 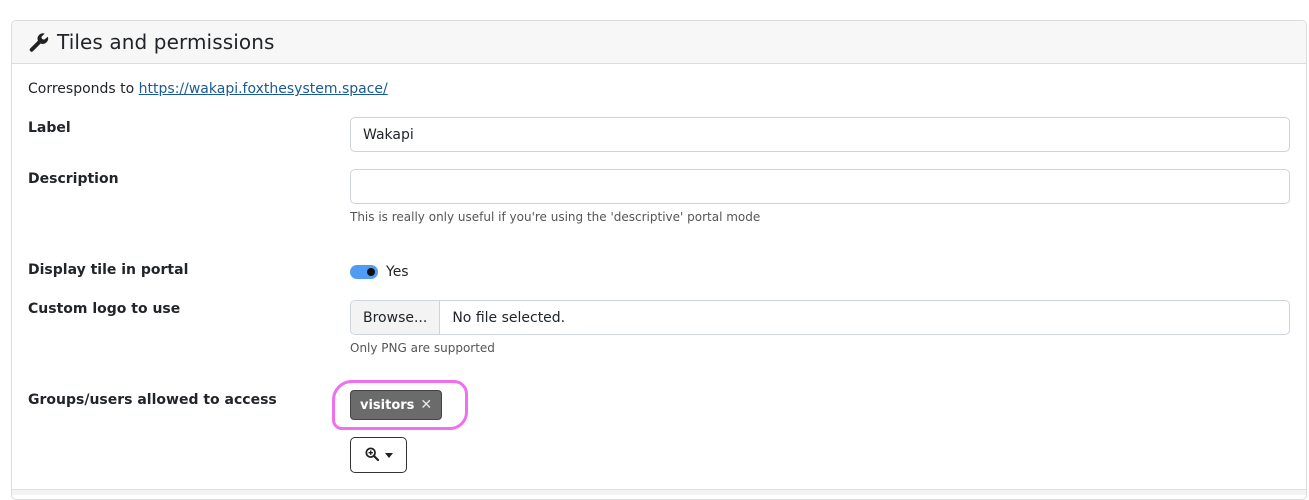 What do you see at coordinates (39, 42) in the screenshot?
I see `wrench-icon` at bounding box center [39, 42].